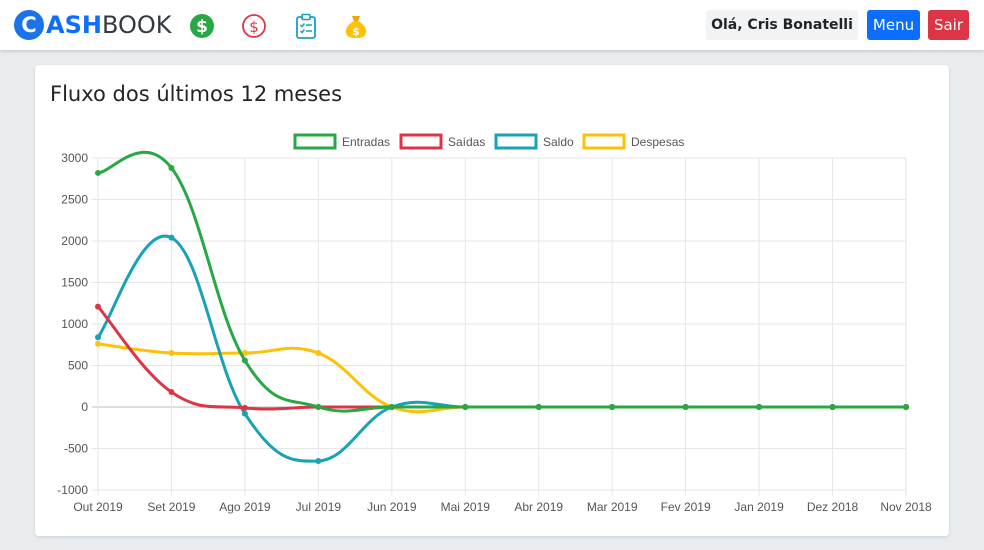  Describe the element at coordinates (74, 324) in the screenshot. I see `y-tick-label: 1000` at that location.